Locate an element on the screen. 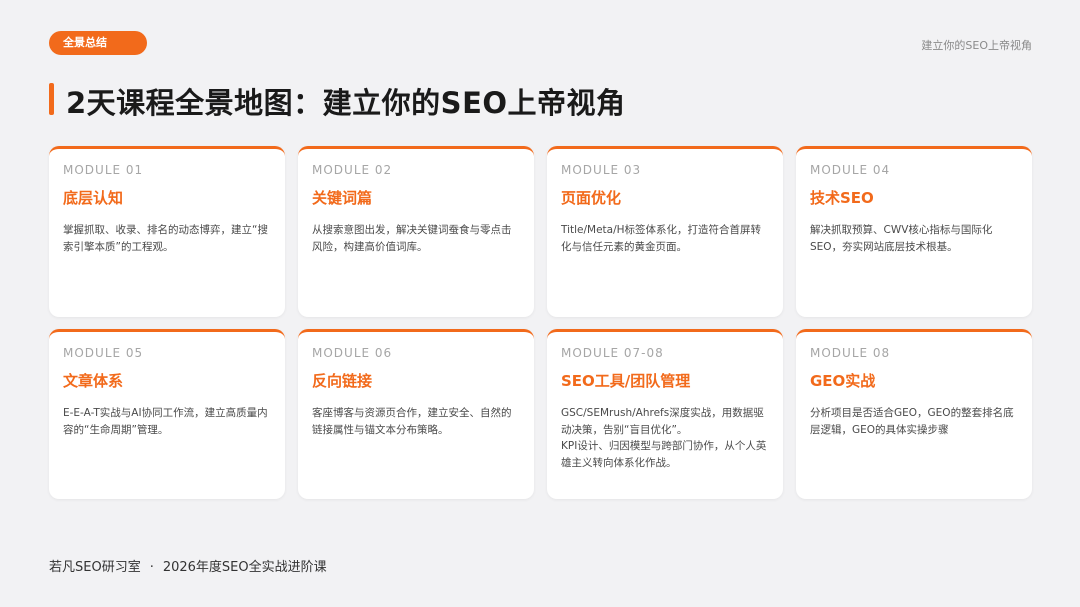 The image size is (1080, 607). module-description-secondary: KPI设计、归因模型与跨部门协作，从个人英雄主义转向体系化作战。 is located at coordinates (664, 454).